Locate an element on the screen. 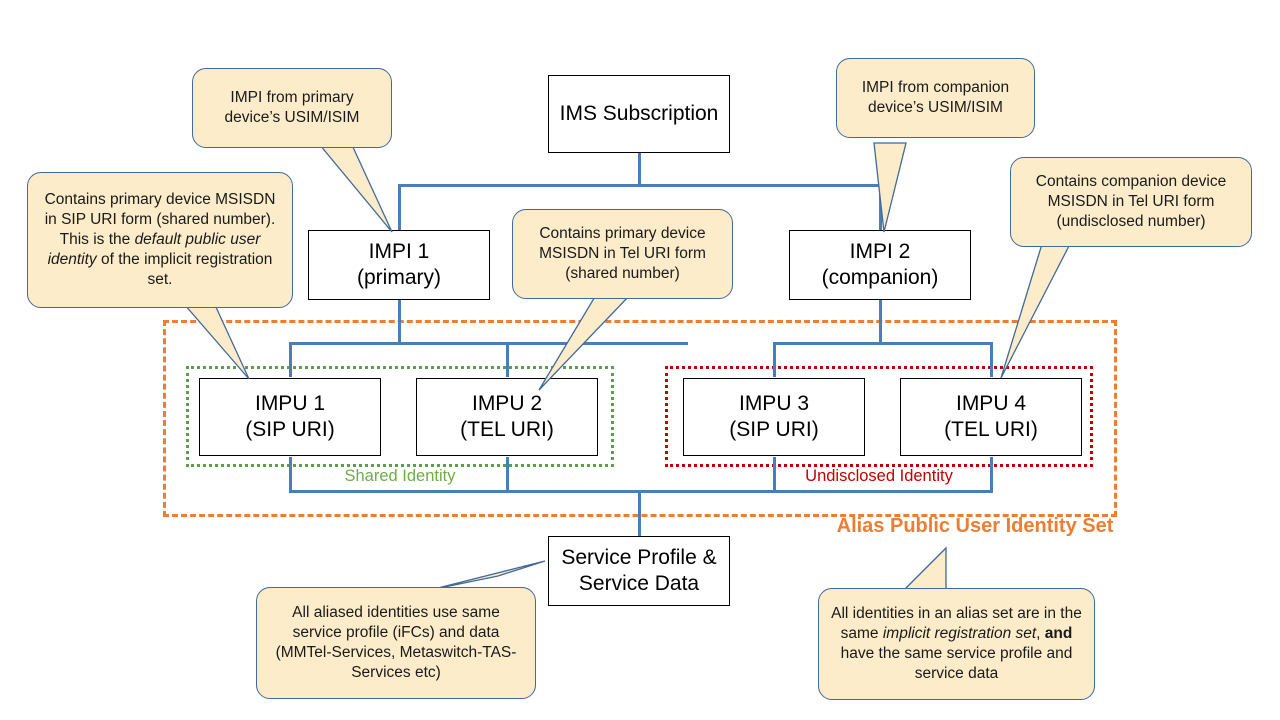 This screenshot has height=720, width=1280. connector-impi2-down is located at coordinates (880, 321).